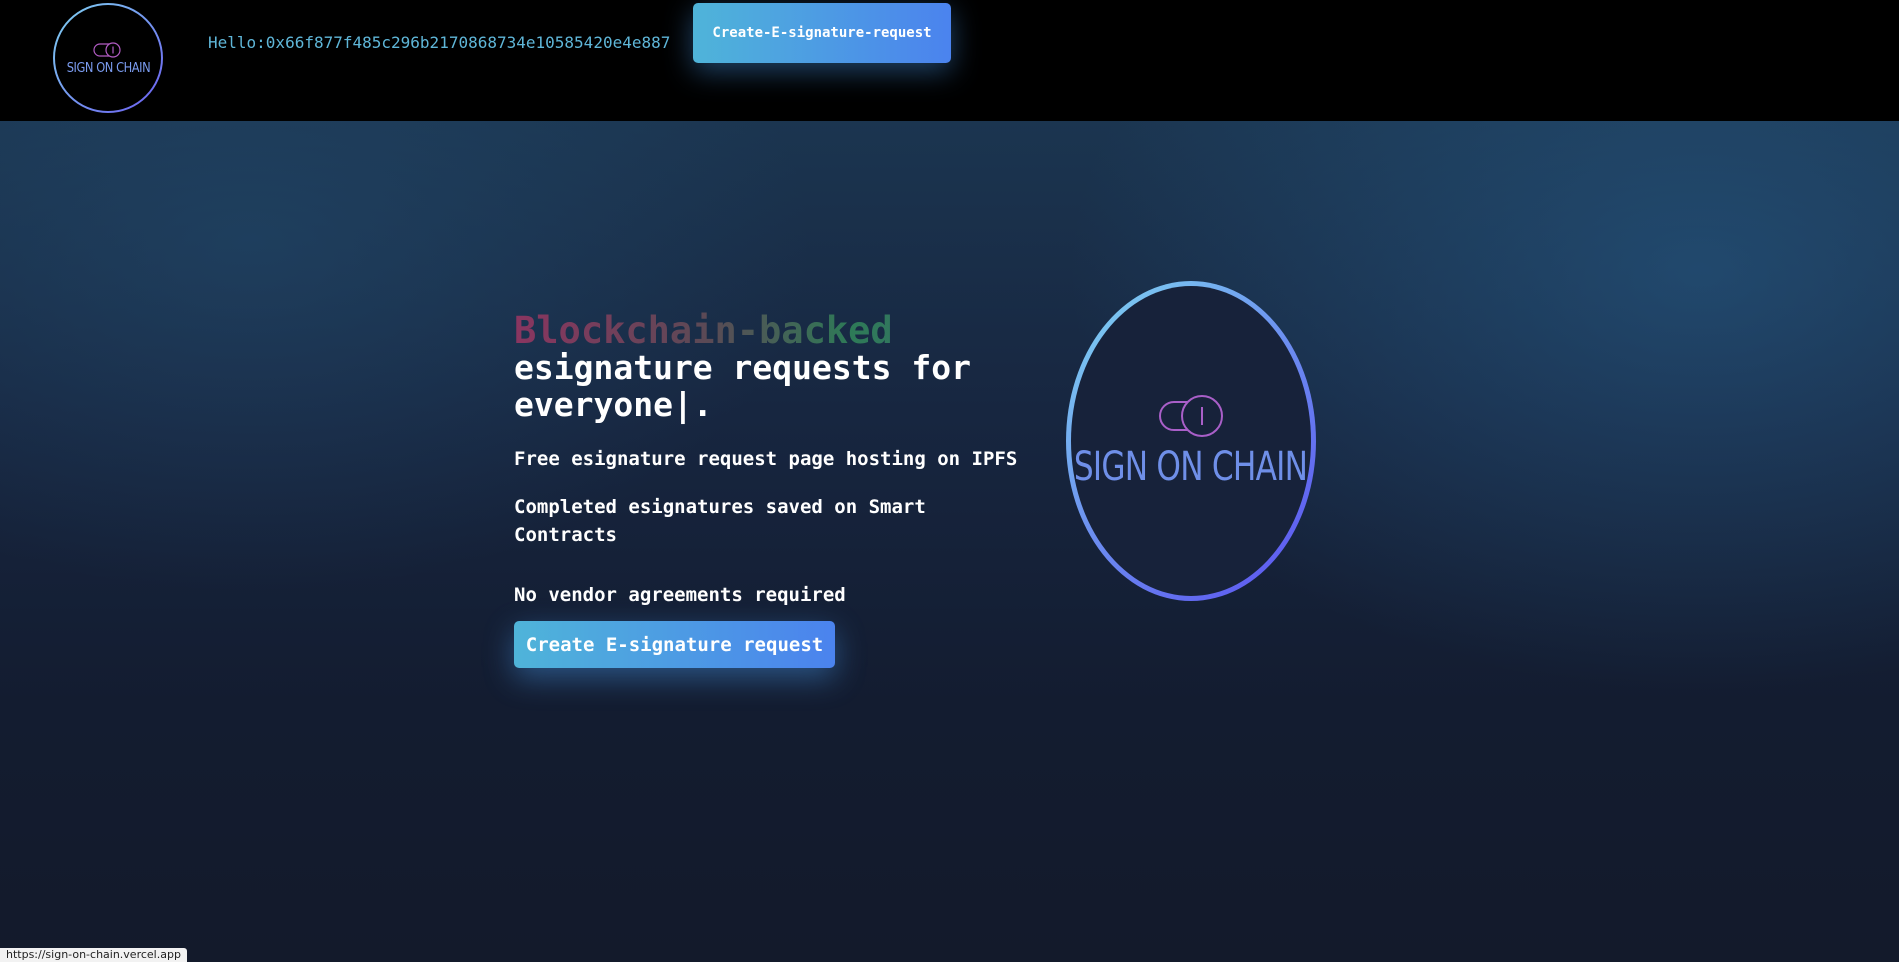  What do you see at coordinates (794, 330) in the screenshot?
I see `headline-gradient-text: Blockchain-backed` at bounding box center [794, 330].